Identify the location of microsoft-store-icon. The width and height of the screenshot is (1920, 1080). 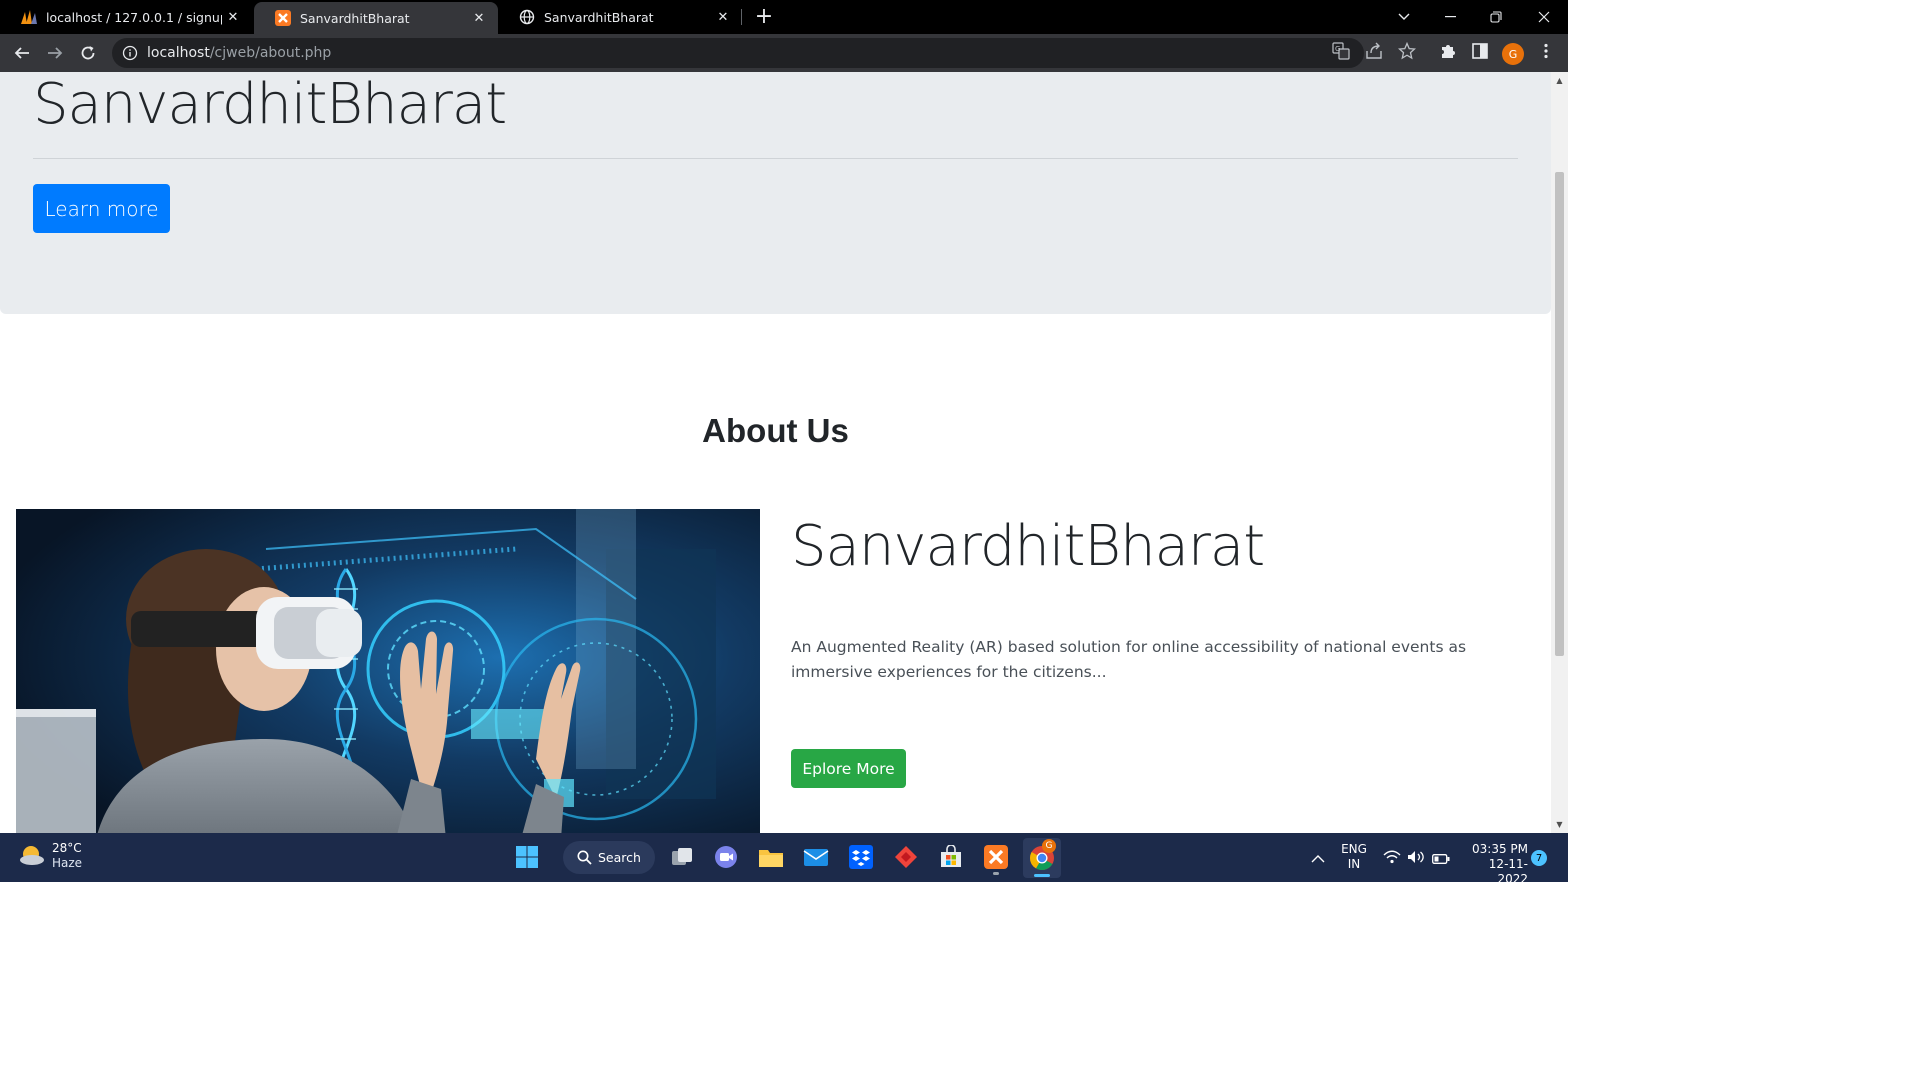
(951, 857).